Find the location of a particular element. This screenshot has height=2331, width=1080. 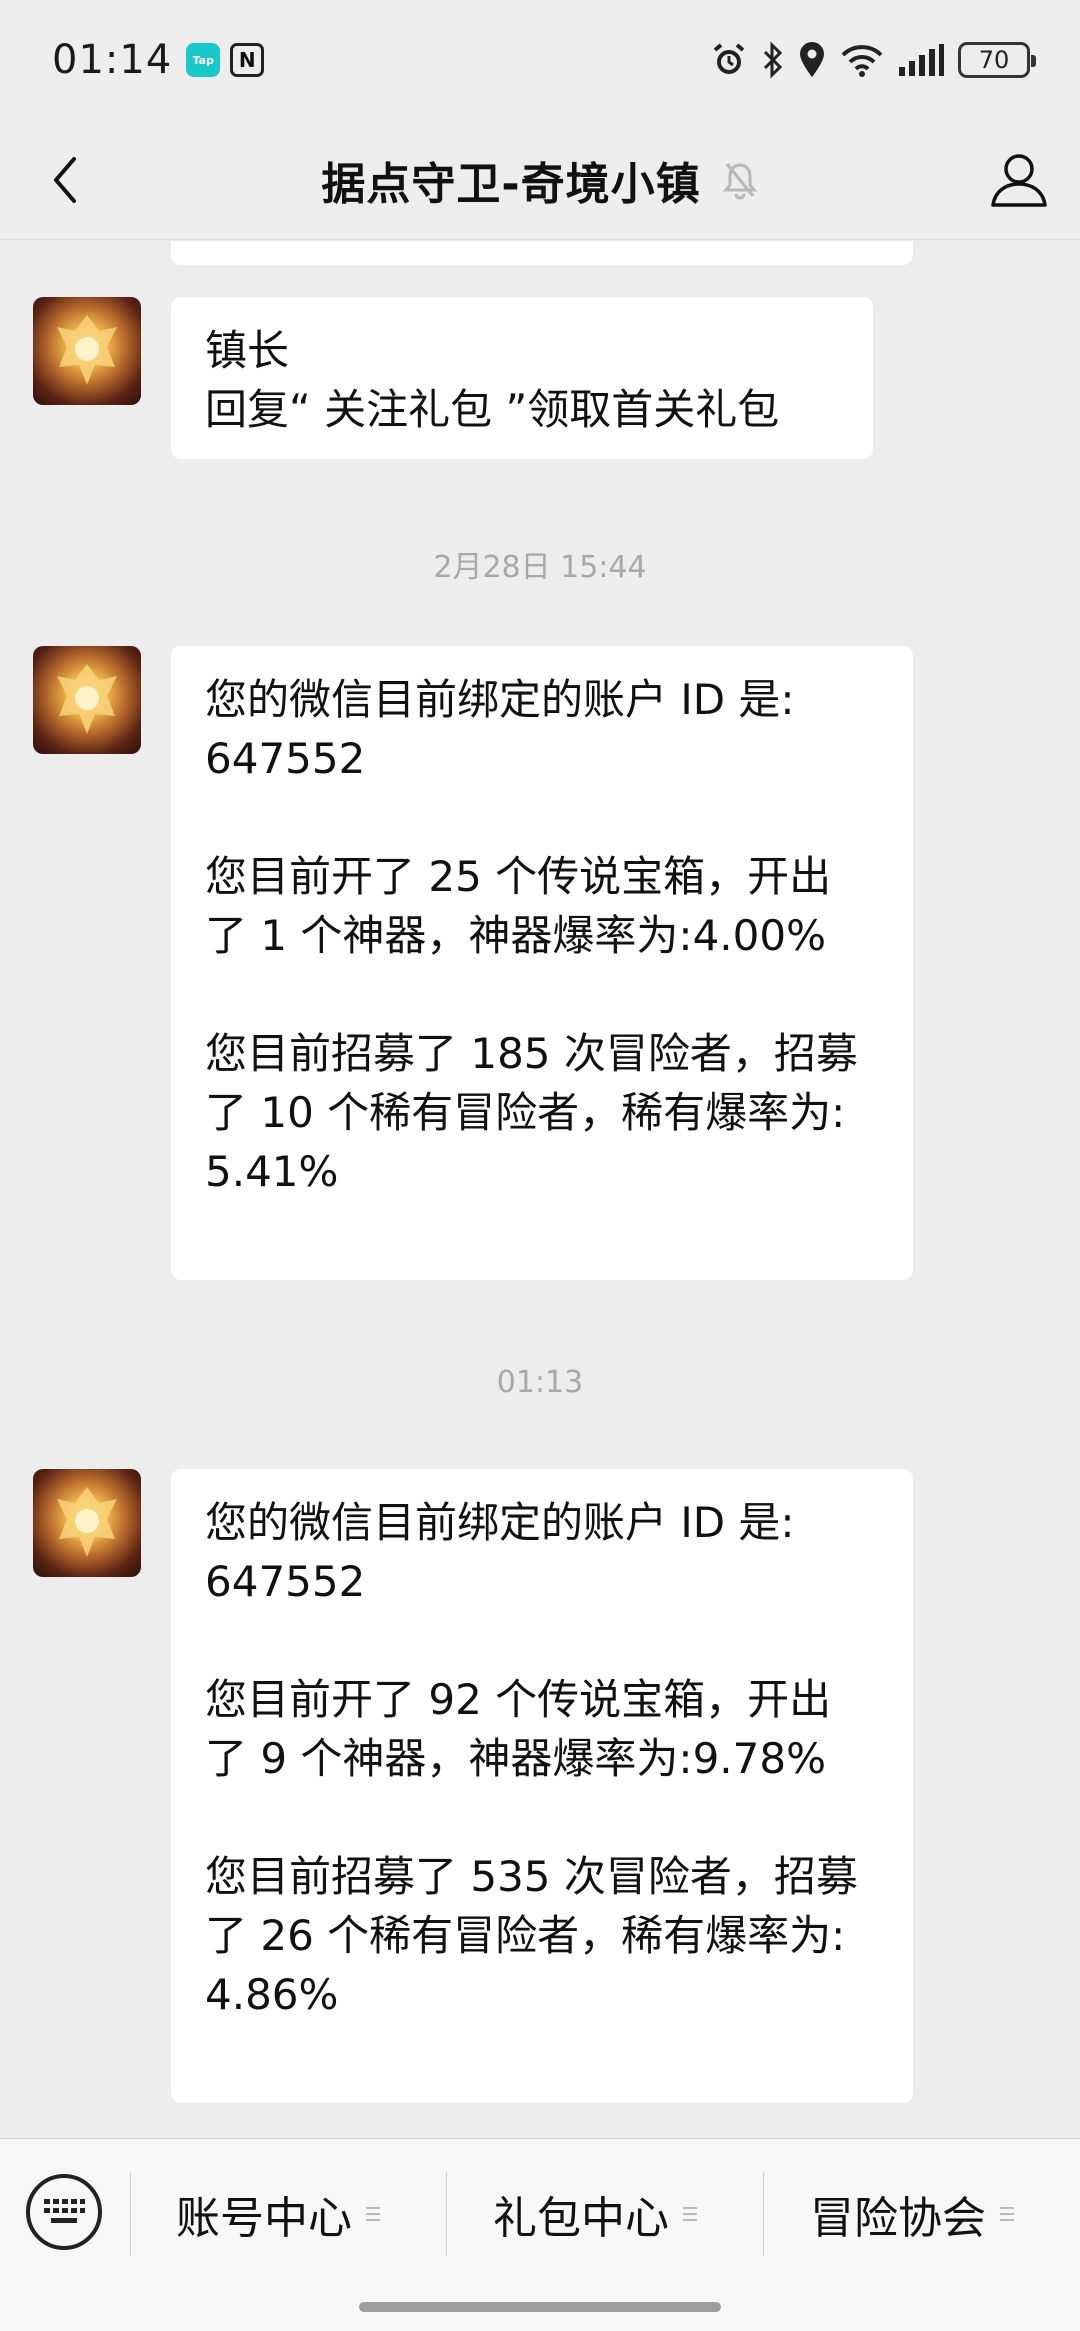

menu-item-adventure-guild: 冒险协会 is located at coordinates (912, 2214).